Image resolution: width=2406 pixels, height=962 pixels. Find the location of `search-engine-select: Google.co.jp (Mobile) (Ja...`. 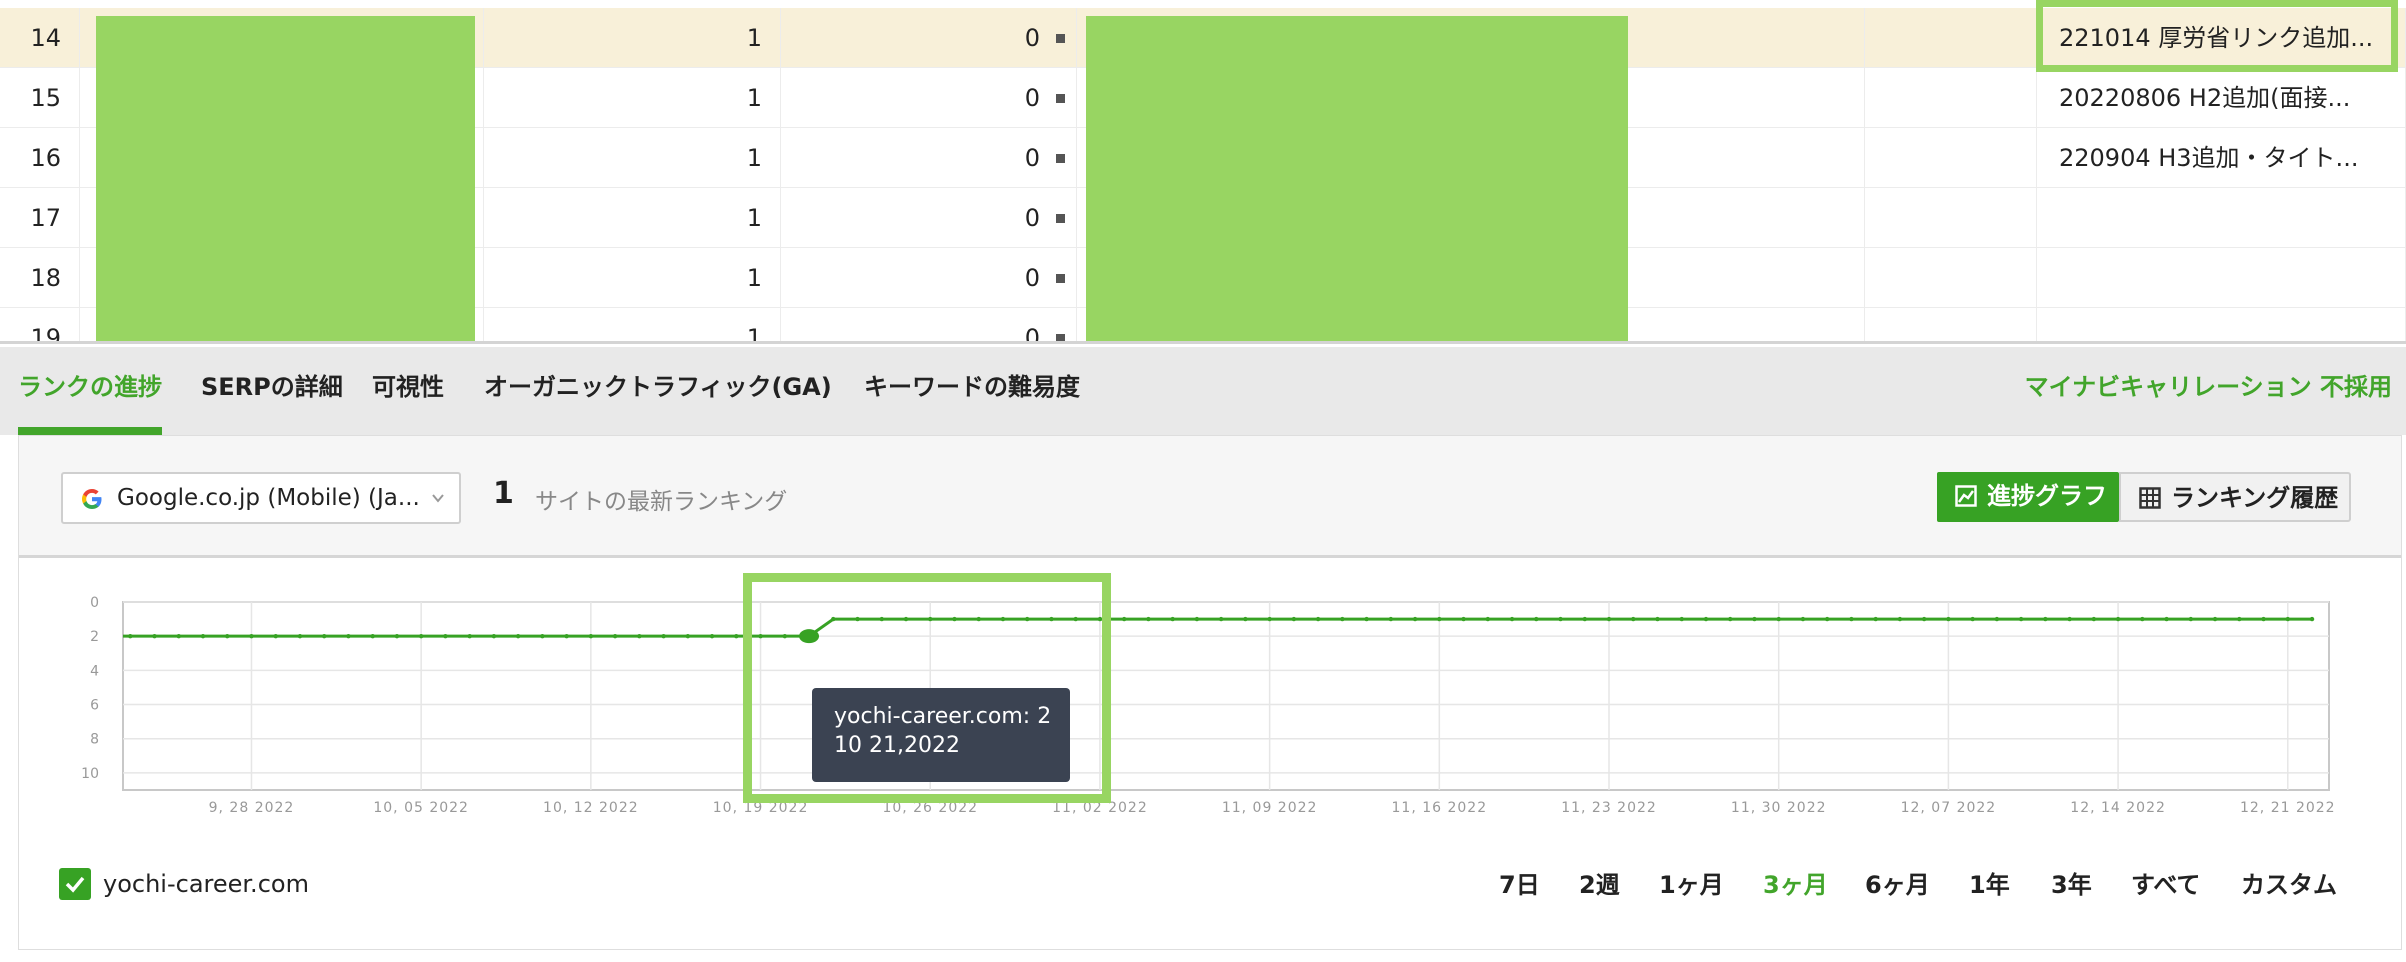

search-engine-select: Google.co.jp (Mobile) (Ja... is located at coordinates (261, 498).